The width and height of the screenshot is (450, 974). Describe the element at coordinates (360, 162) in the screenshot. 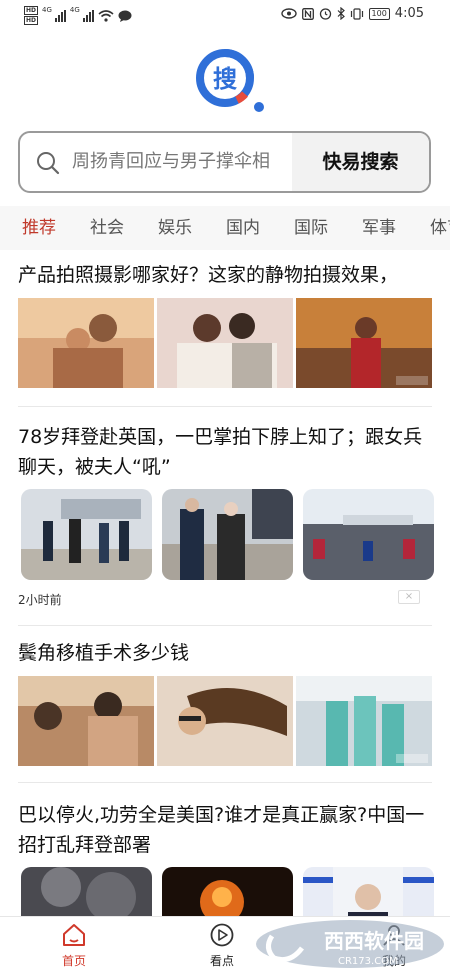

I see `search-button: 快易搜索` at that location.